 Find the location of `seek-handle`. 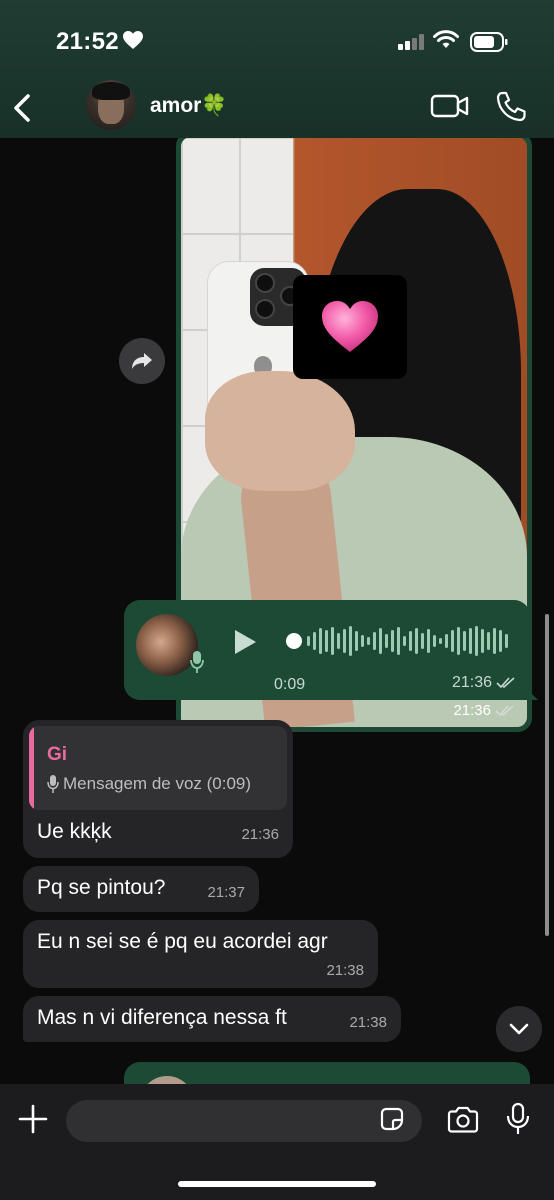

seek-handle is located at coordinates (294, 641).